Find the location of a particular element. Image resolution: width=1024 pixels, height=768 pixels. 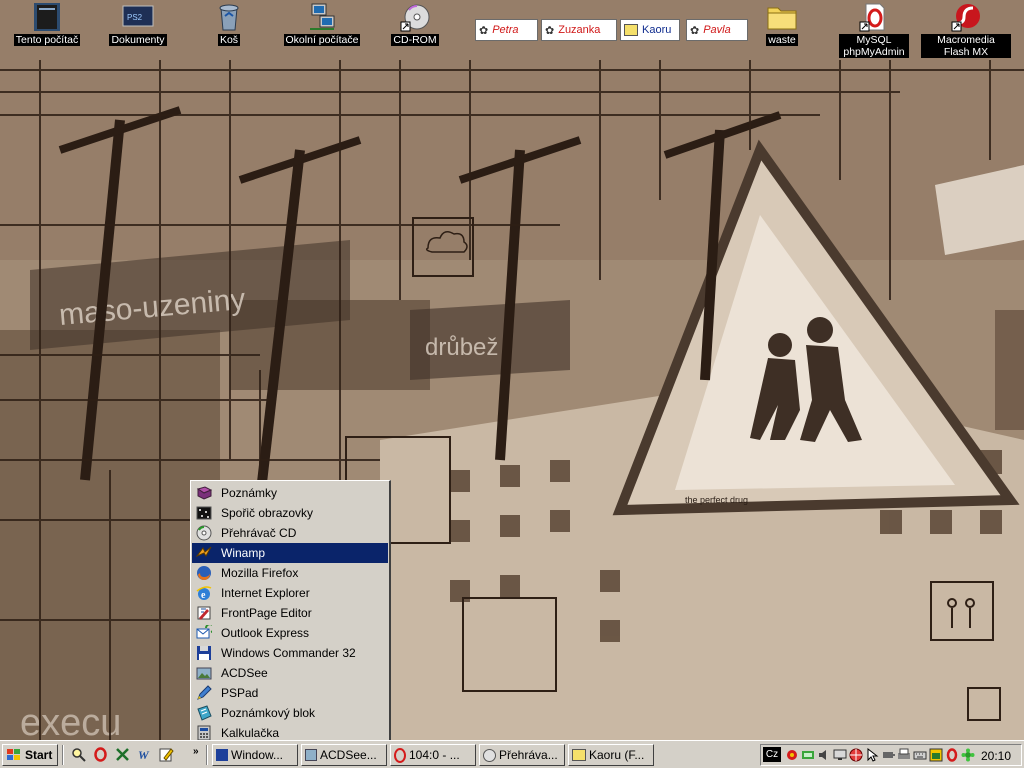

screensaver-icon is located at coordinates (204, 513).